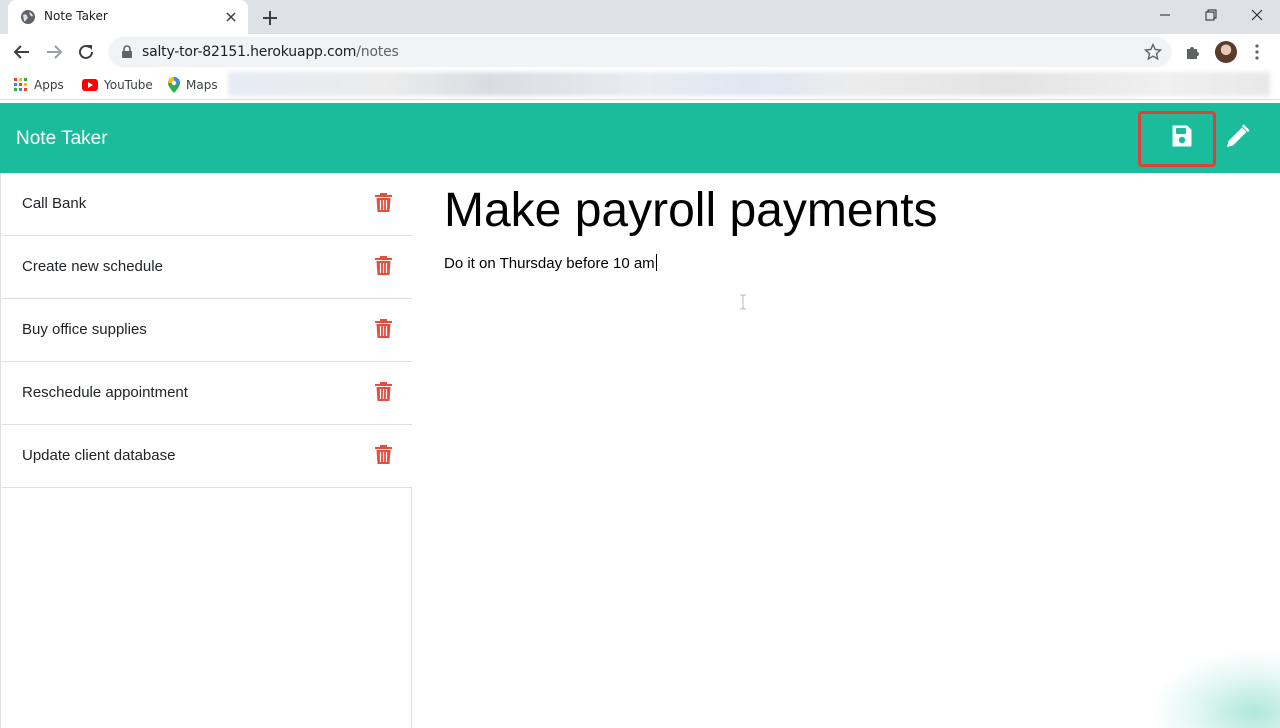 This screenshot has height=728, width=1280. Describe the element at coordinates (270, 18) in the screenshot. I see `new-tab-icon` at that location.